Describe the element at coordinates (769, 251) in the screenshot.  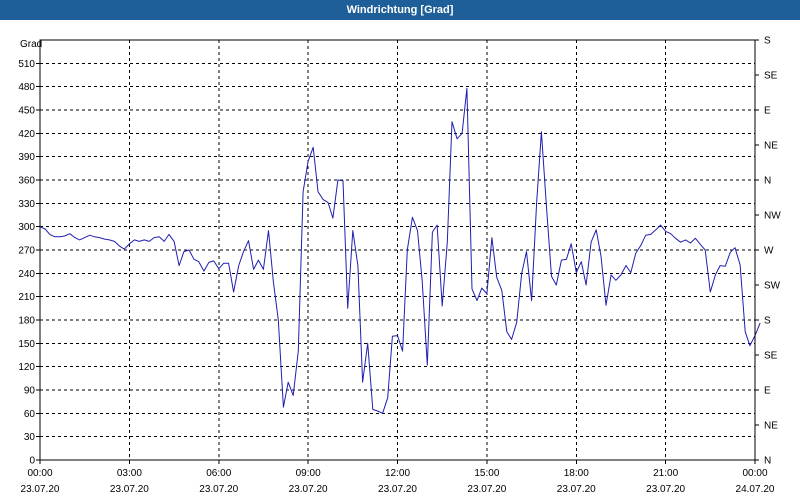
I see `right-axis-label: W` at that location.